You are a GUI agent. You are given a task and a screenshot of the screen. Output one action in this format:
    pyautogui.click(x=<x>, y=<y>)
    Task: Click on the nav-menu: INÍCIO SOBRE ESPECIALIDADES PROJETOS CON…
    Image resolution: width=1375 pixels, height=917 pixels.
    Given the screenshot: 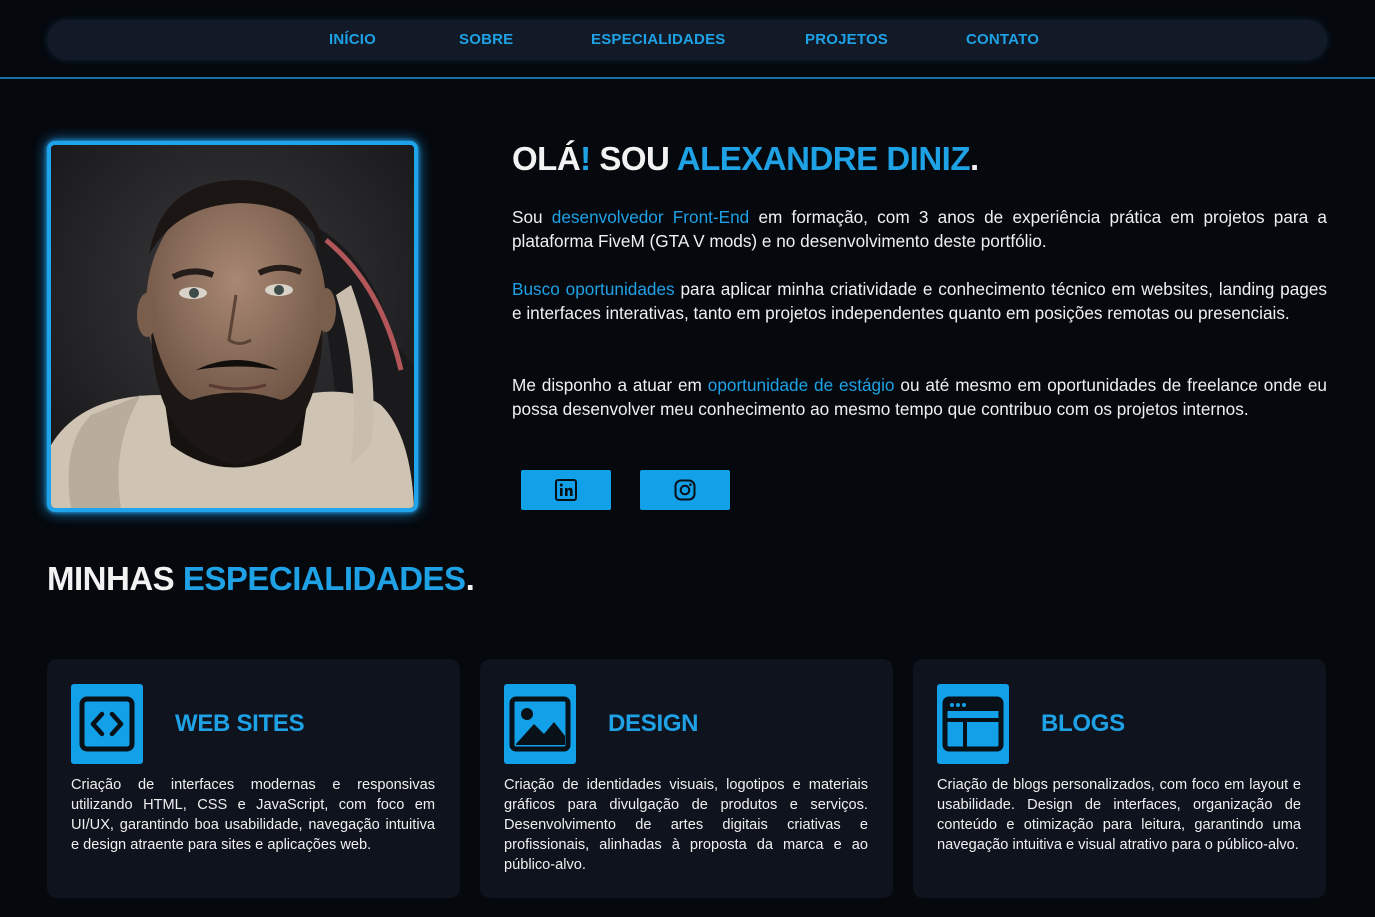 What is the action you would take?
    pyautogui.click(x=687, y=40)
    